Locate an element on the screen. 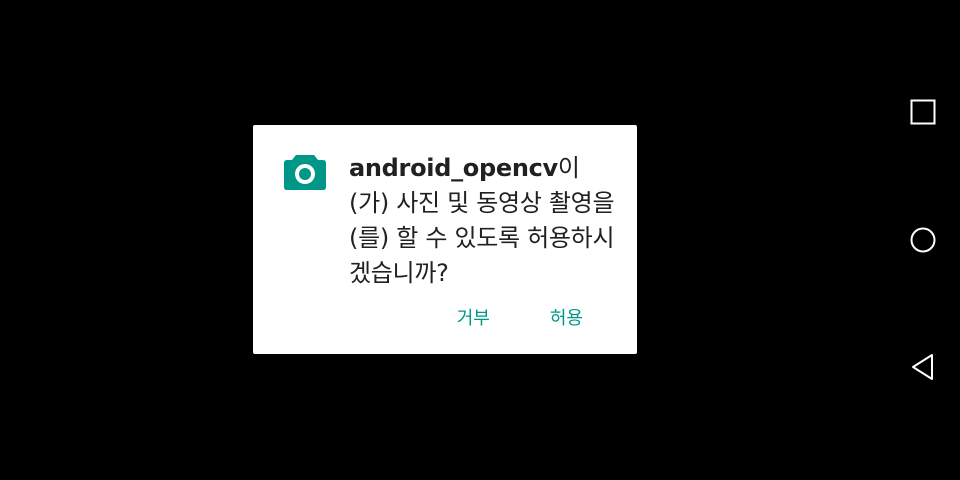 The height and width of the screenshot is (480, 960). navigation-bar is located at coordinates (924, 240).